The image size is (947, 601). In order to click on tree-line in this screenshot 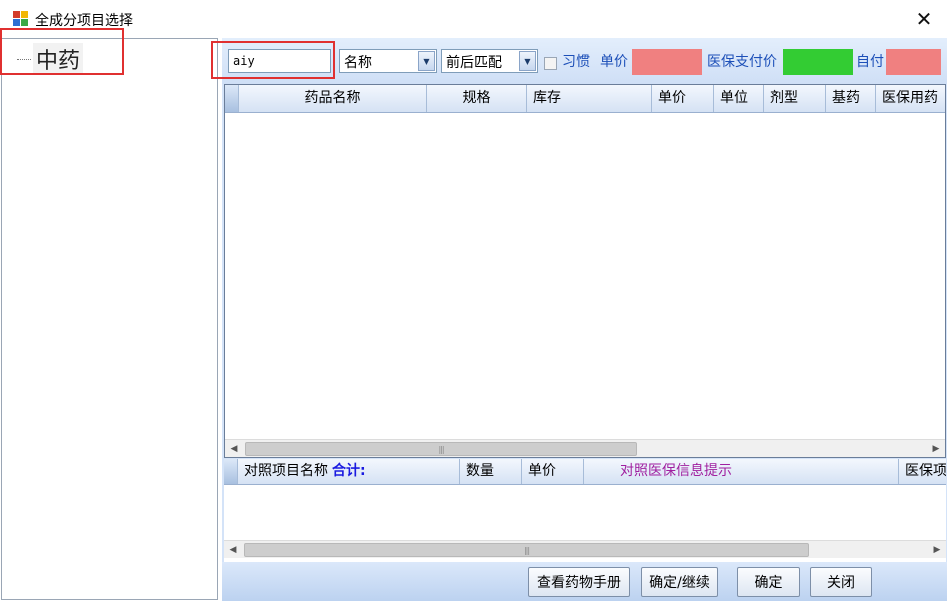, I will do `click(24, 59)`.